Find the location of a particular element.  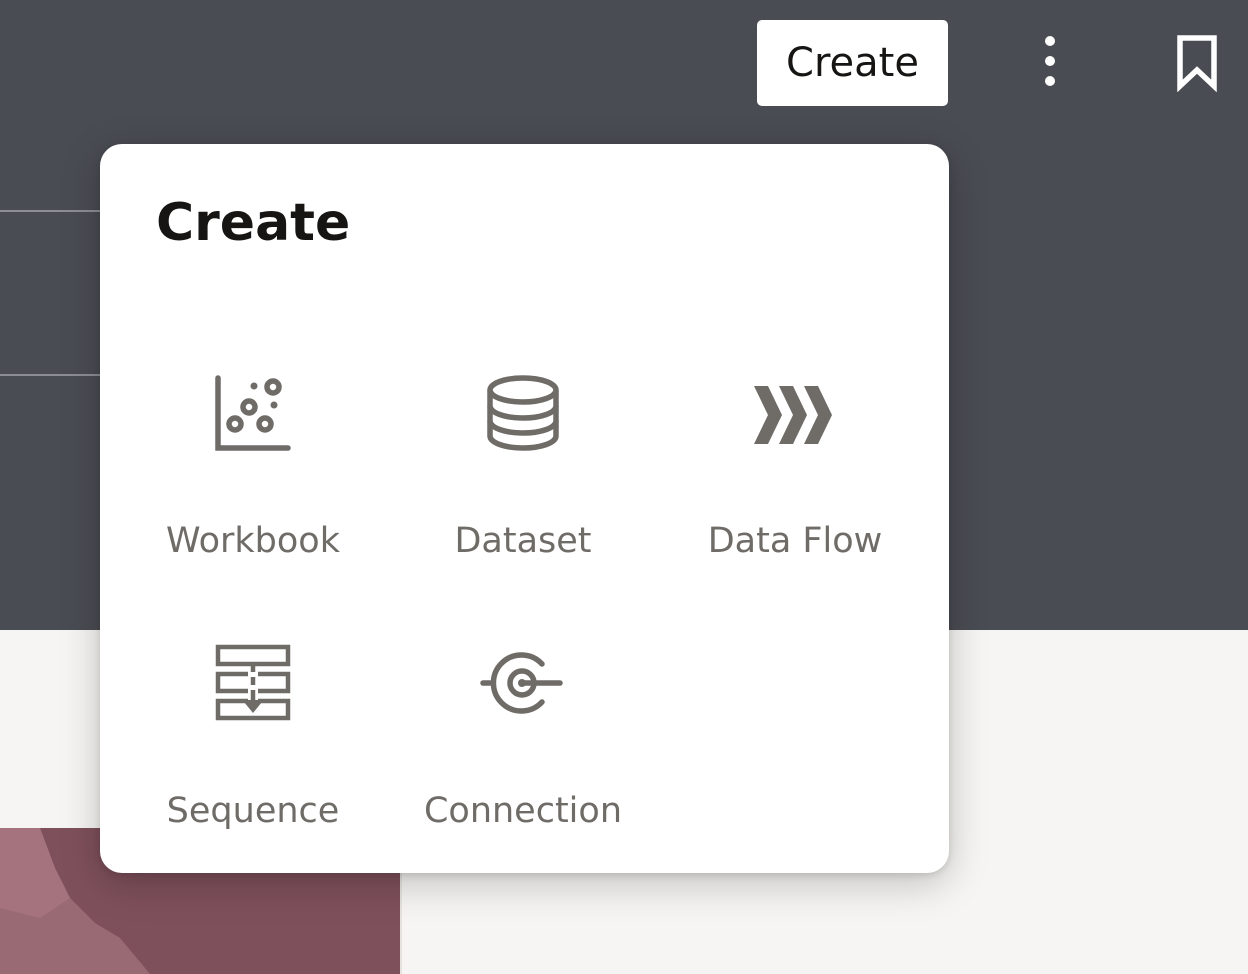

dataset-label: Dataset is located at coordinates (523, 541).